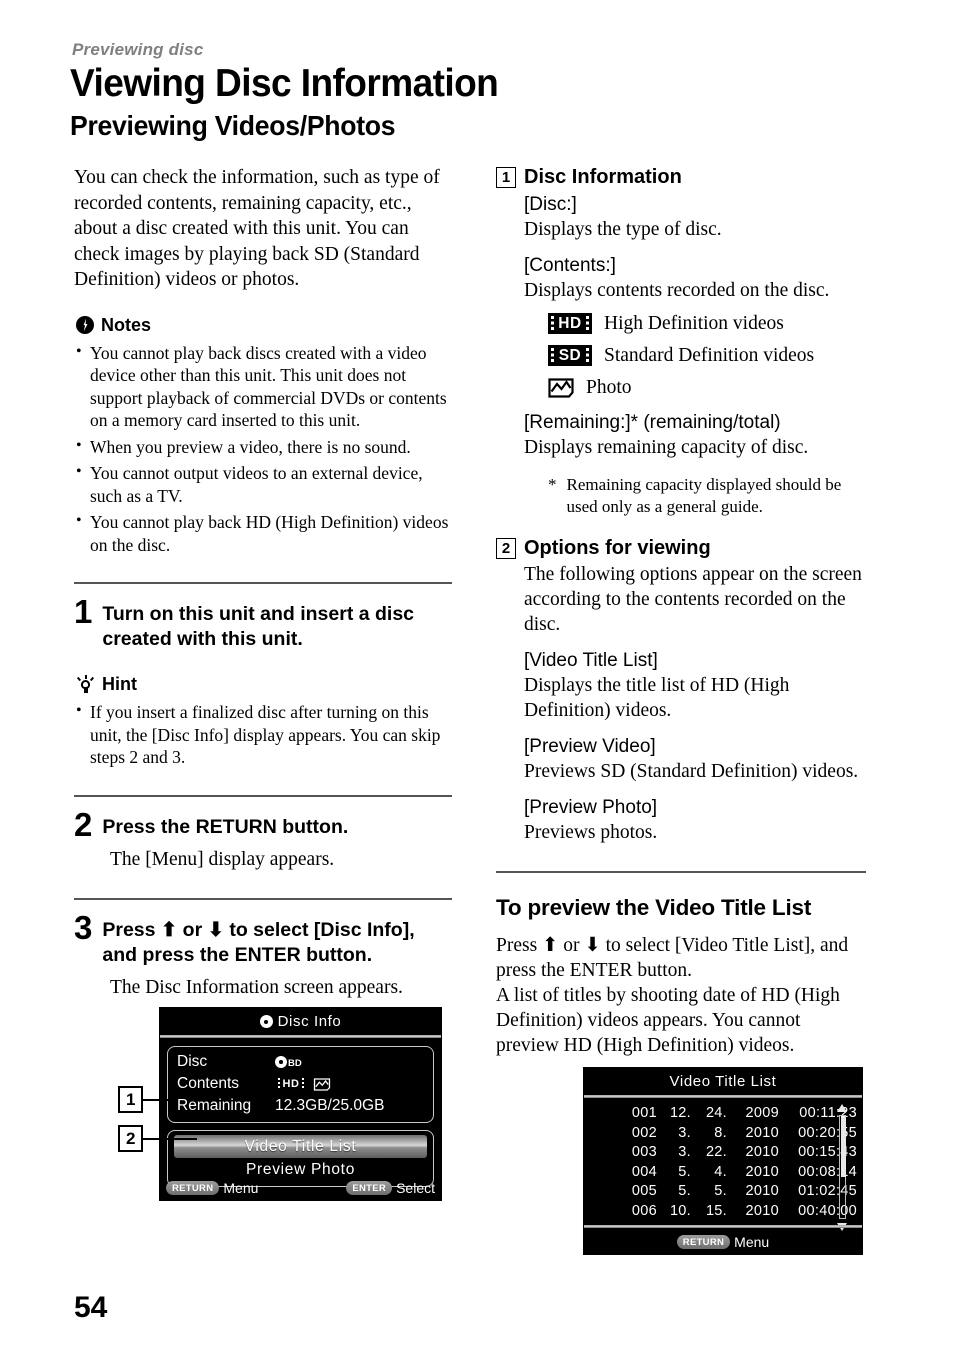  Describe the element at coordinates (842, 1108) in the screenshot. I see `scroll-up-arrow-icon` at that location.